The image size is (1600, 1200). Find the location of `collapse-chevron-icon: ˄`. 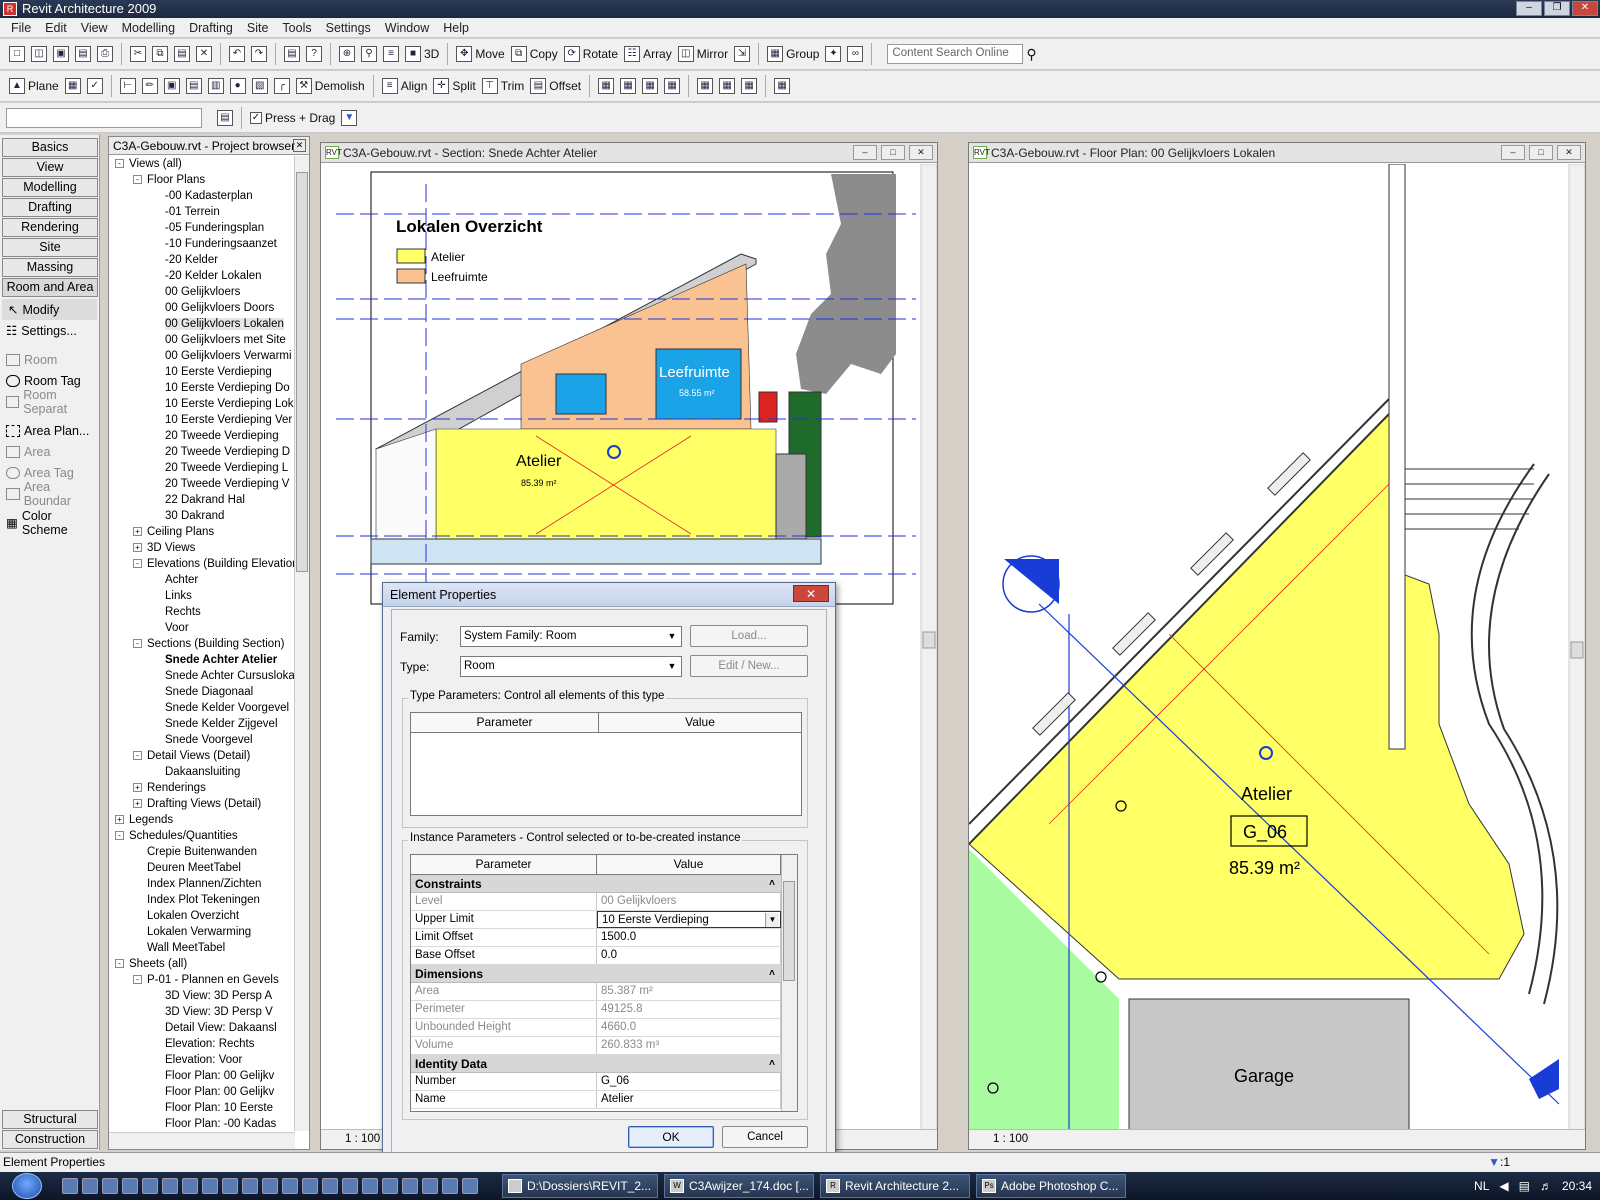

collapse-chevron-icon: ˄ is located at coordinates (772, 1064).